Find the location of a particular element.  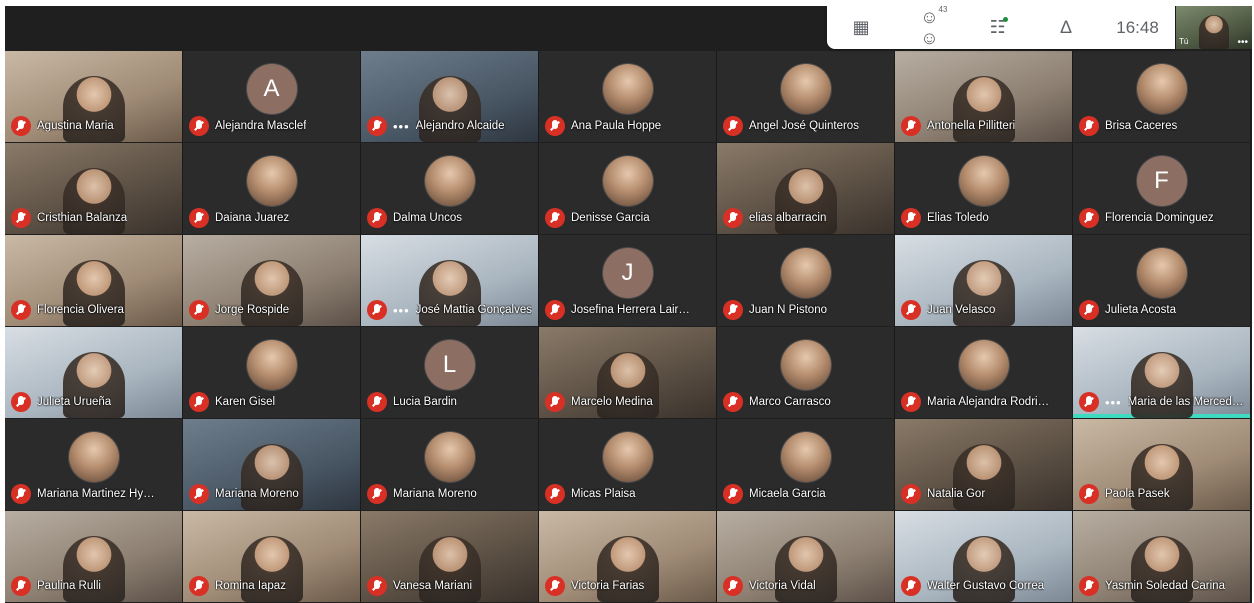

participant-tile: elias albarracin is located at coordinates (806, 188).